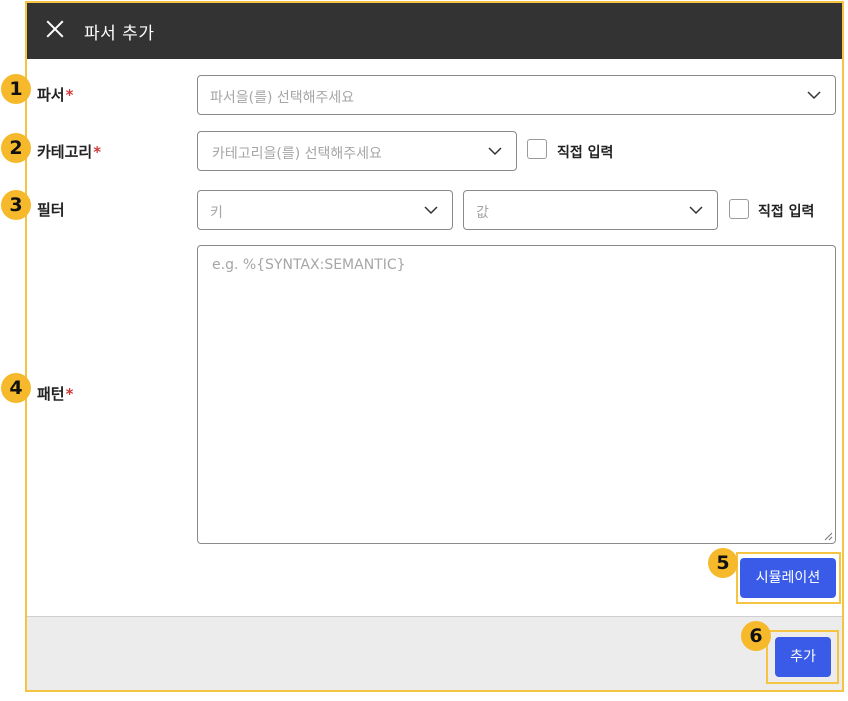 Image resolution: width=848 pixels, height=701 pixels. Describe the element at coordinates (739, 209) in the screenshot. I see `filter-direct-input-checkbox` at that location.